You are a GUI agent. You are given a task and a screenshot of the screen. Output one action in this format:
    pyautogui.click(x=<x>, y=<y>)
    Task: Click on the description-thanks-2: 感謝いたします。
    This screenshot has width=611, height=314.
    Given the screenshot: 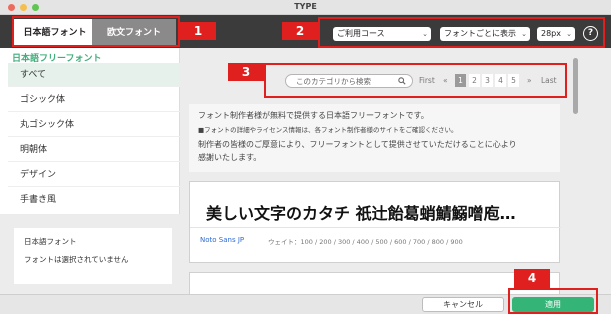 What is the action you would take?
    pyautogui.click(x=230, y=157)
    